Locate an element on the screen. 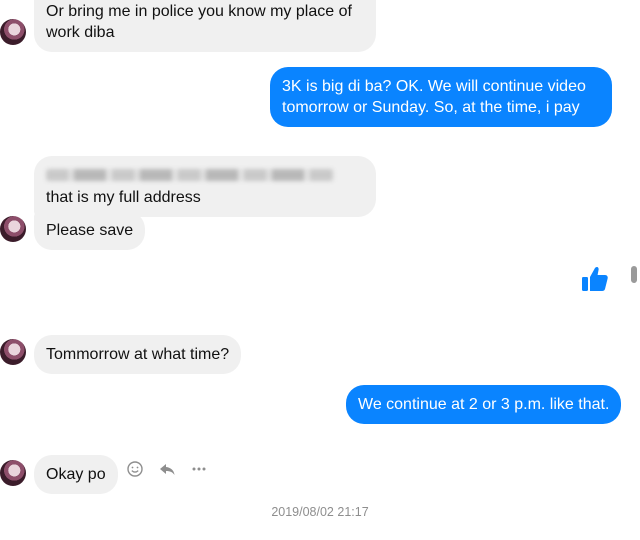 The width and height of the screenshot is (640, 540). reply-arrow-icon is located at coordinates (167, 469).